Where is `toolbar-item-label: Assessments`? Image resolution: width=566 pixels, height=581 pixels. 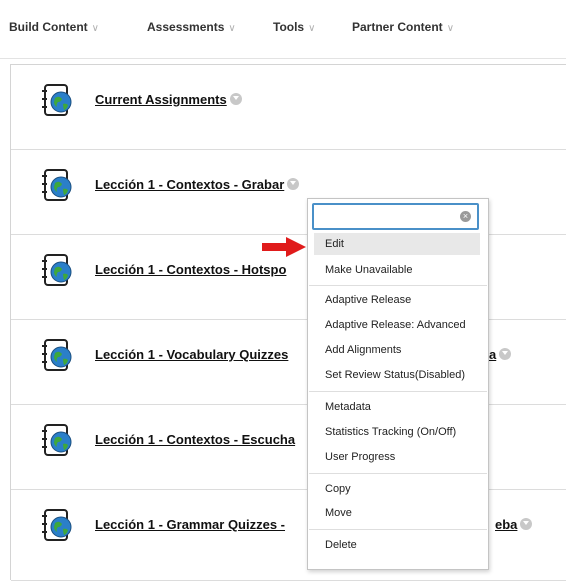 toolbar-item-label: Assessments is located at coordinates (186, 27).